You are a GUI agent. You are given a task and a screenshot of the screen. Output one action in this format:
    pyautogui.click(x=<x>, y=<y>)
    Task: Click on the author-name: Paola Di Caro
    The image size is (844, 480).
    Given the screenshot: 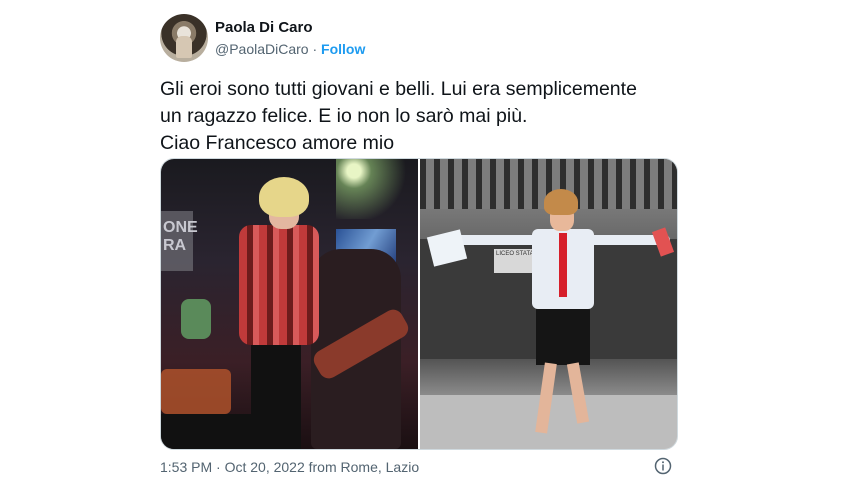 What is the action you would take?
    pyautogui.click(x=264, y=27)
    